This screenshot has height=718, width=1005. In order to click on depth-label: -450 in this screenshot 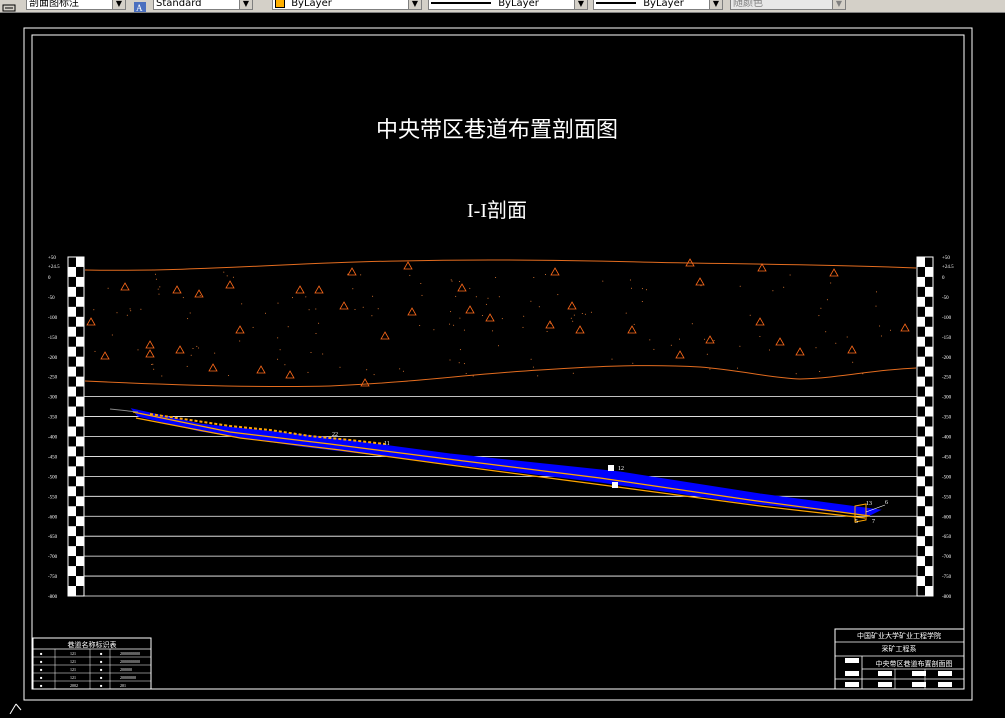, I will do `click(947, 457)`.